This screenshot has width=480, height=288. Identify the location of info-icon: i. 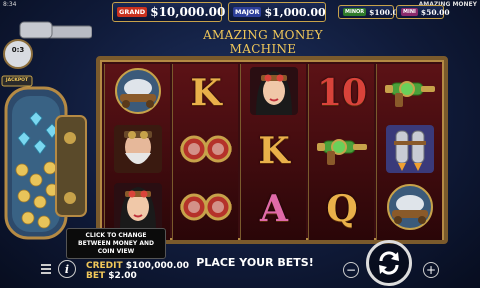
(67, 269).